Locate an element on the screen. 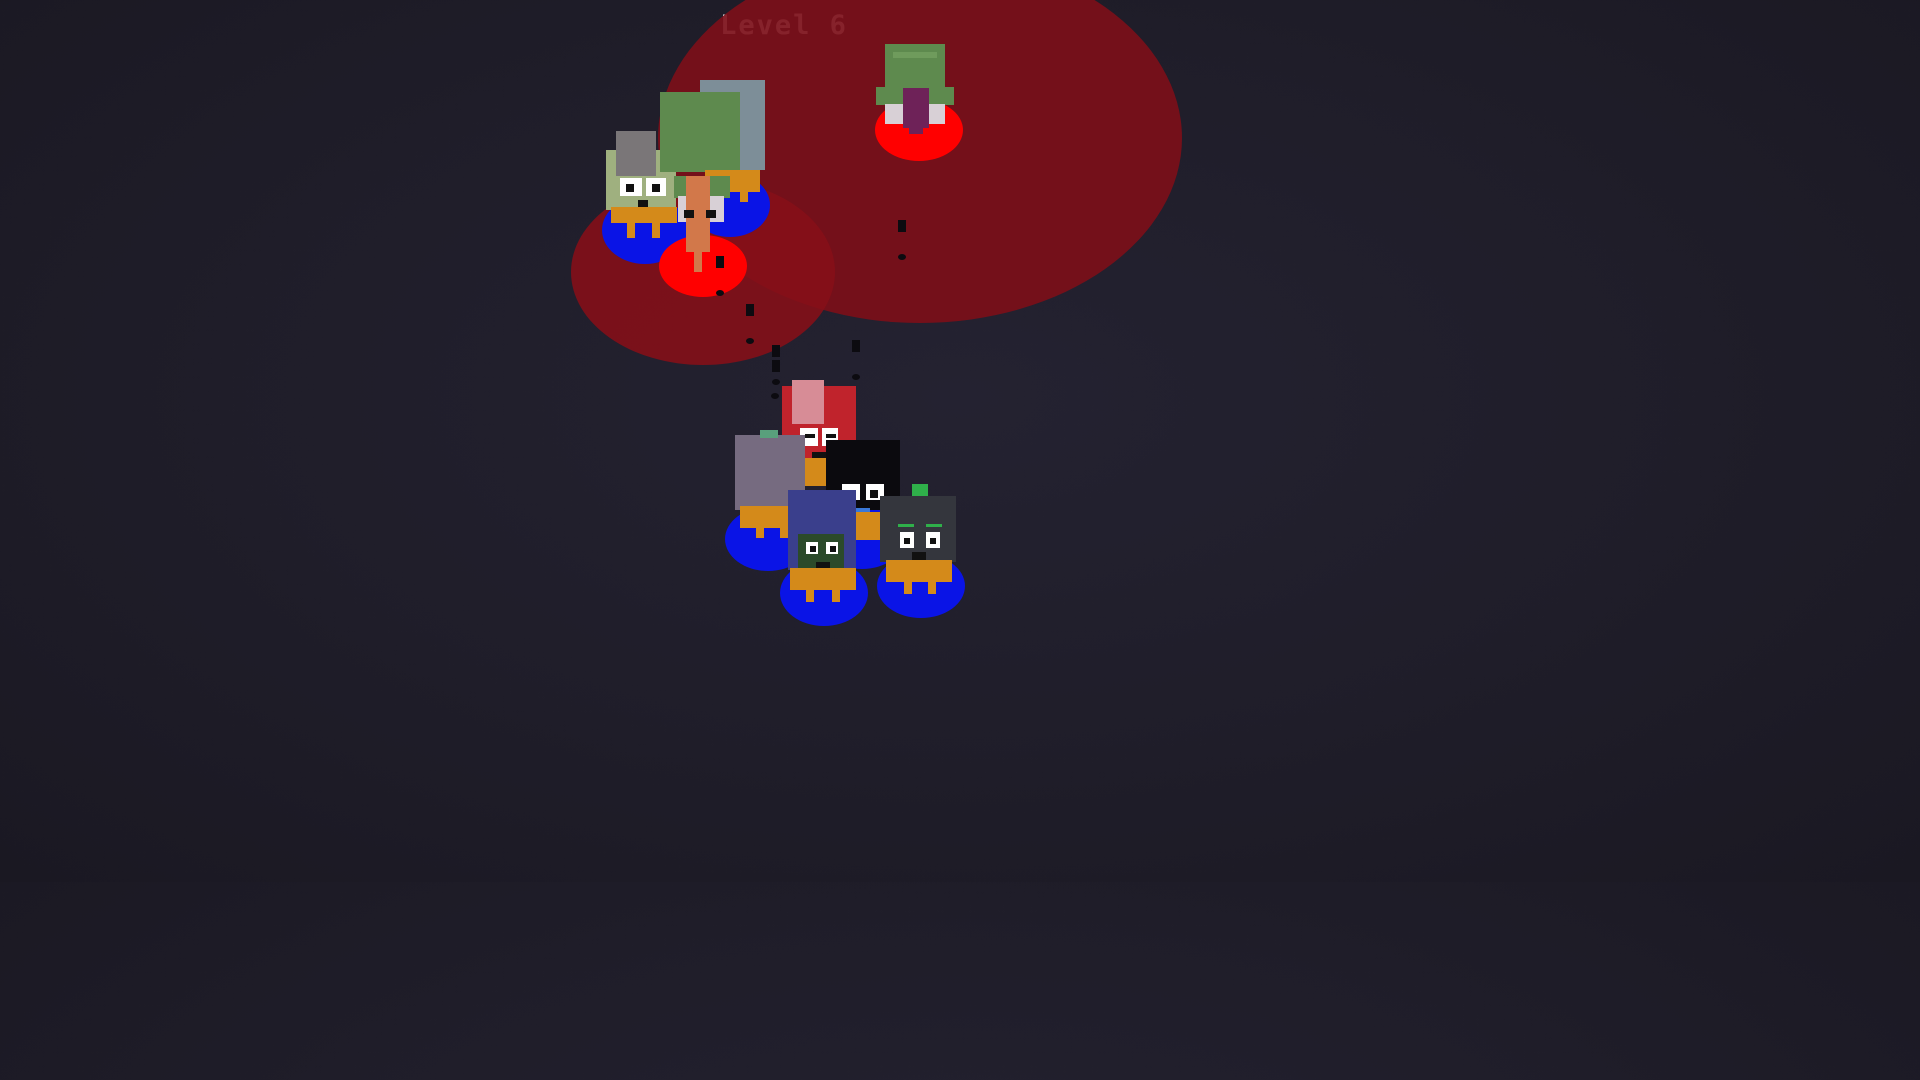  enemy-unit-eggplant is located at coordinates (915, 89).